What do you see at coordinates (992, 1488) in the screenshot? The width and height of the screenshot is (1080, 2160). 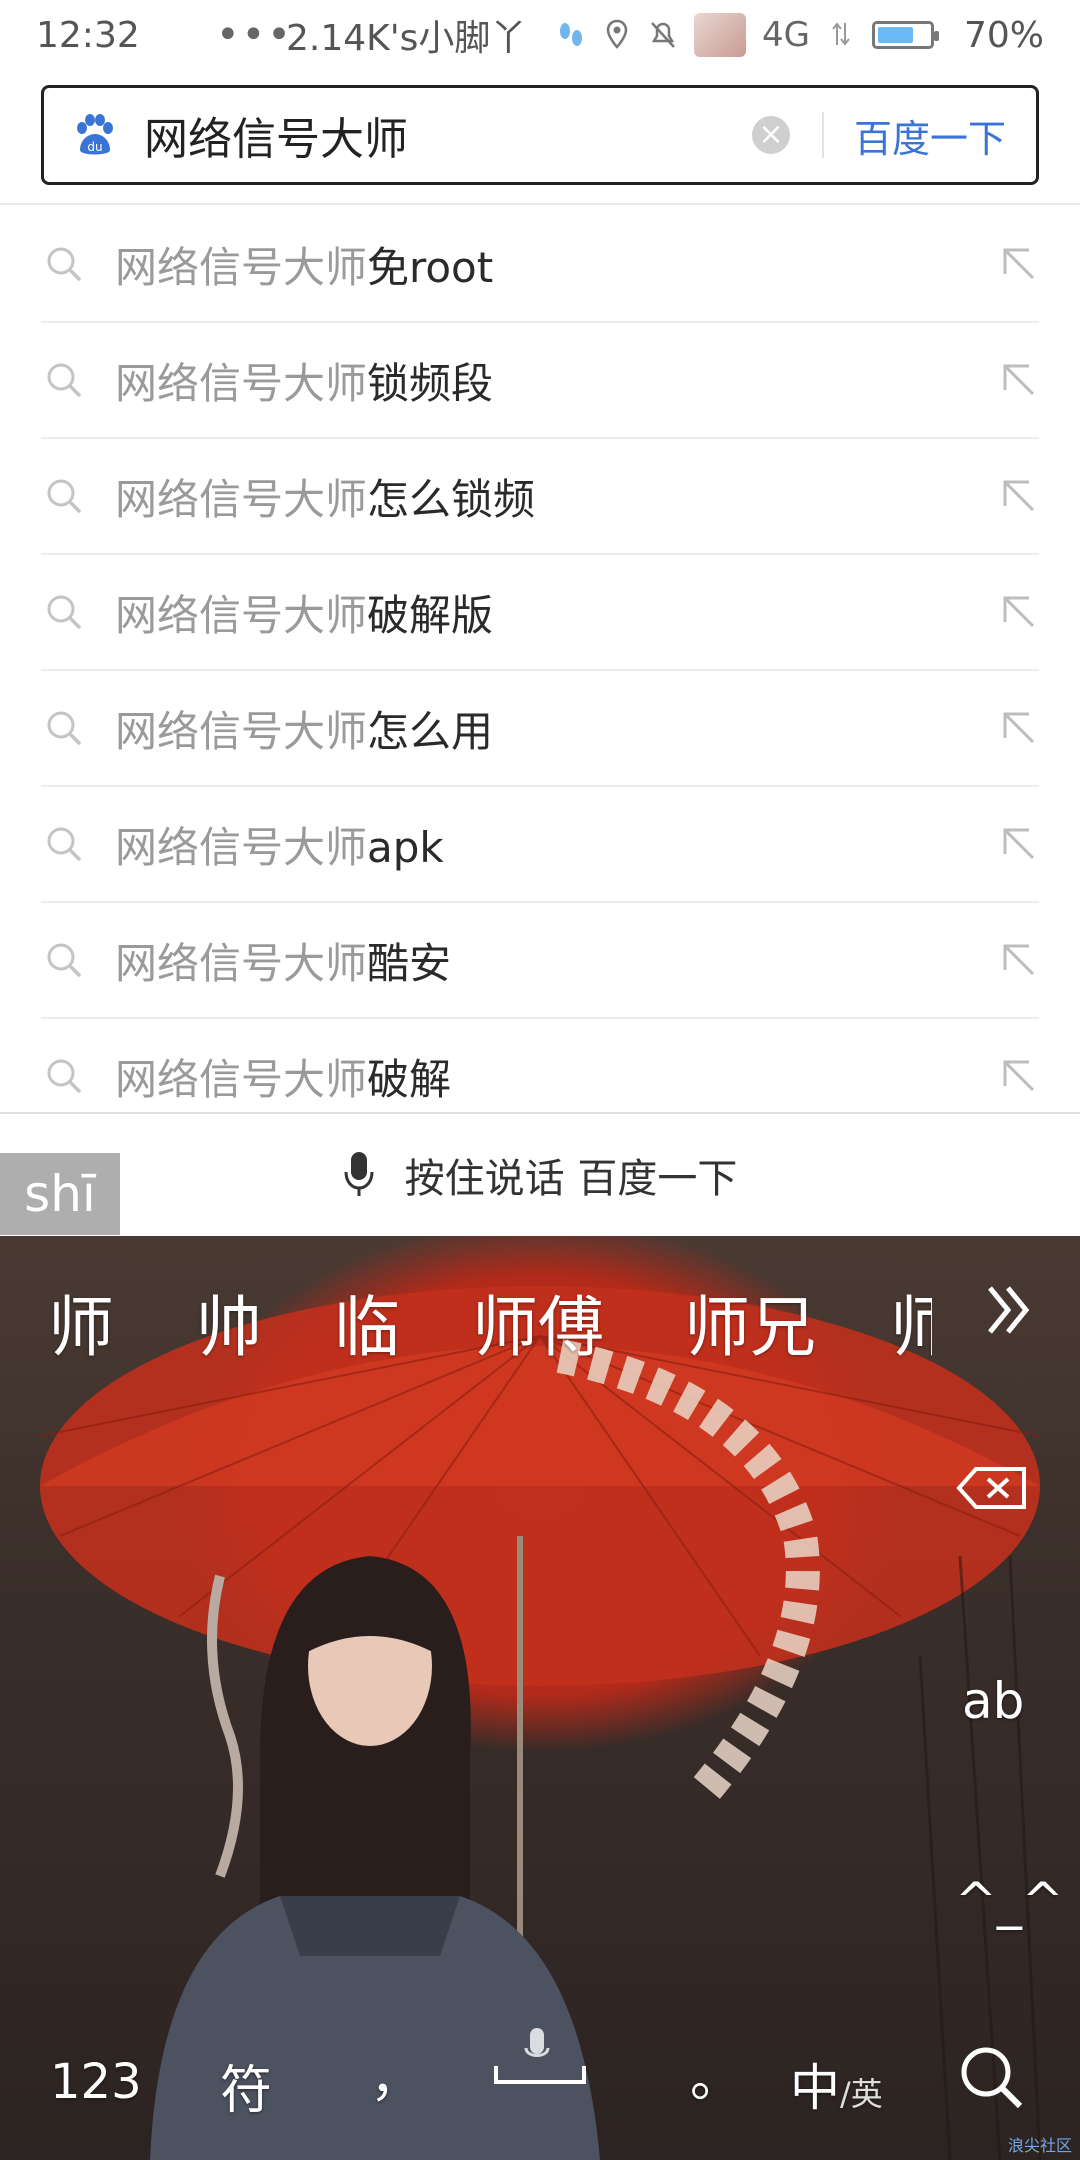 I see `backspace-icon` at bounding box center [992, 1488].